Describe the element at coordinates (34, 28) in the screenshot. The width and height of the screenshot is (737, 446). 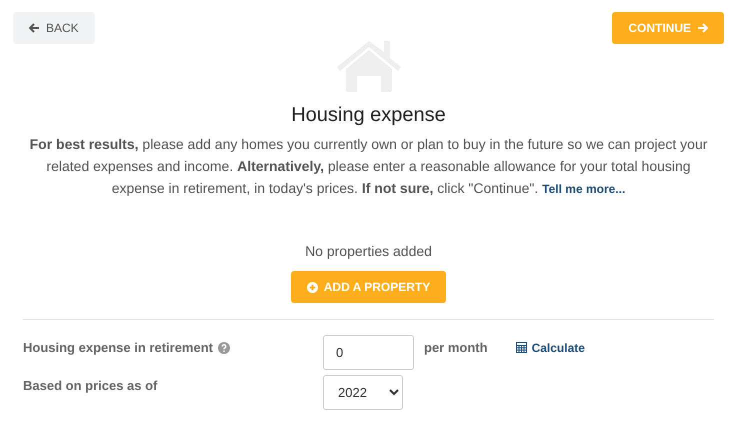
I see `arrow-left-icon` at that location.